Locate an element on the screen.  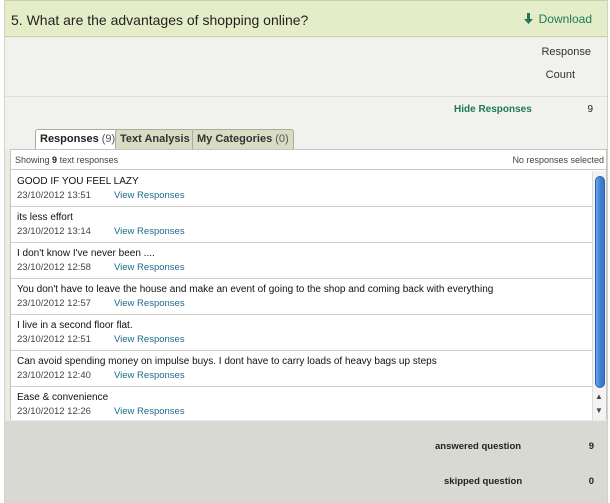
tab-responses: Responses (9) is located at coordinates (78, 139).